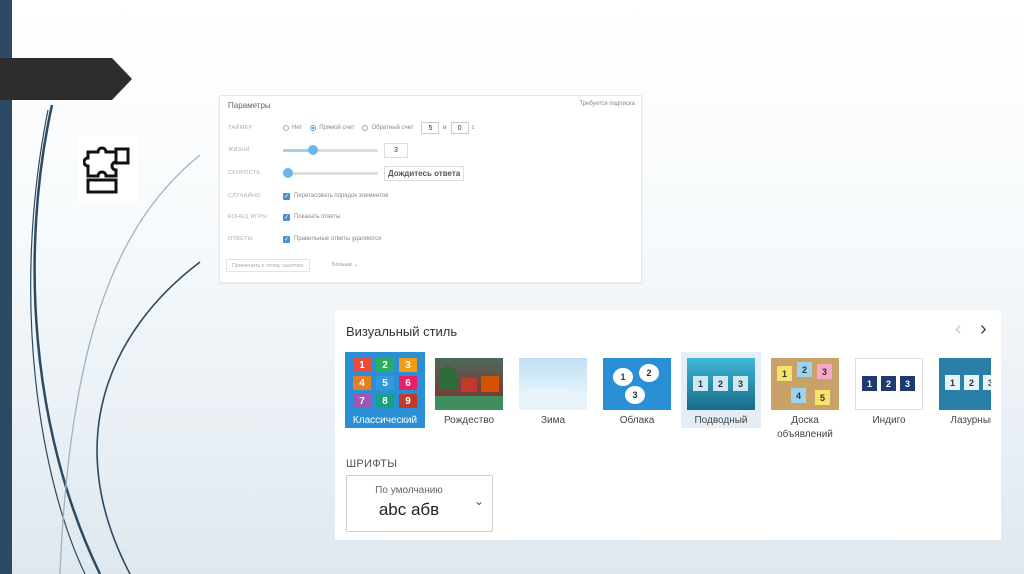 The image size is (1024, 574). Describe the element at coordinates (241, 239) in the screenshot. I see `answers-label: ОТВЕТЫ` at that location.